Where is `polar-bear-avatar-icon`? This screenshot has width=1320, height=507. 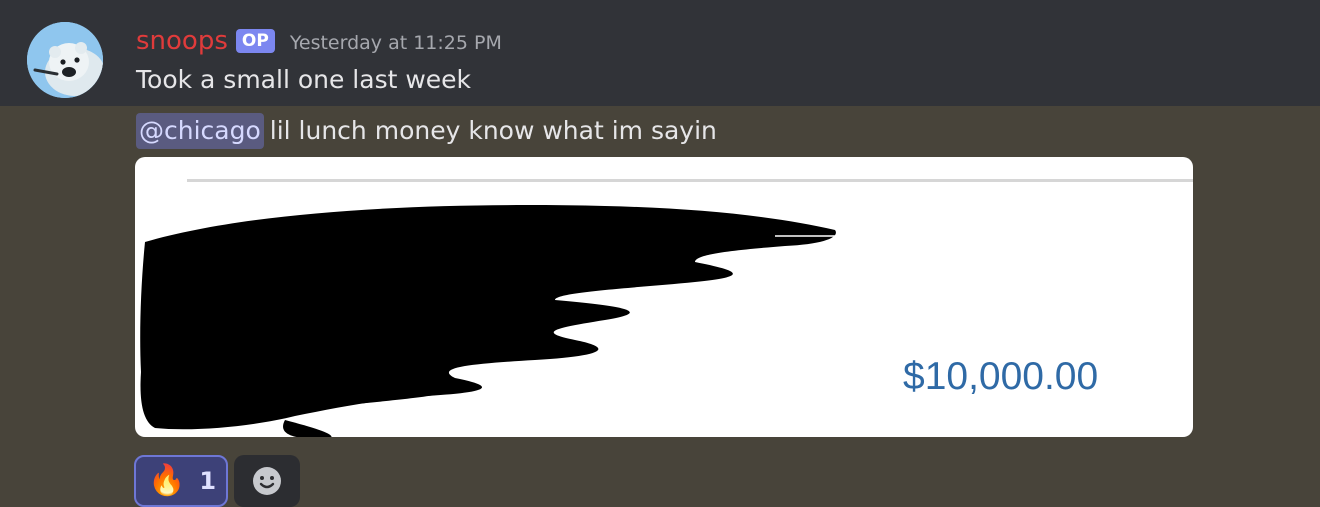
polar-bear-avatar-icon is located at coordinates (65, 60).